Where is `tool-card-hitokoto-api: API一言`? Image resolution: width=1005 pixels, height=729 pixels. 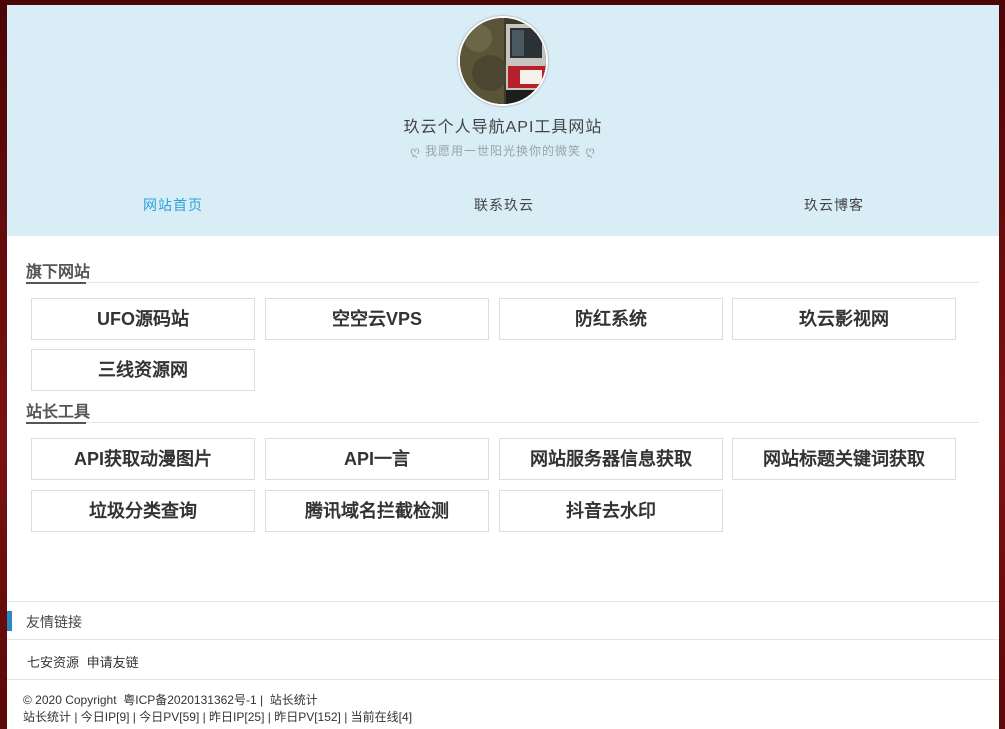
tool-card-hitokoto-api: API一言 is located at coordinates (377, 459).